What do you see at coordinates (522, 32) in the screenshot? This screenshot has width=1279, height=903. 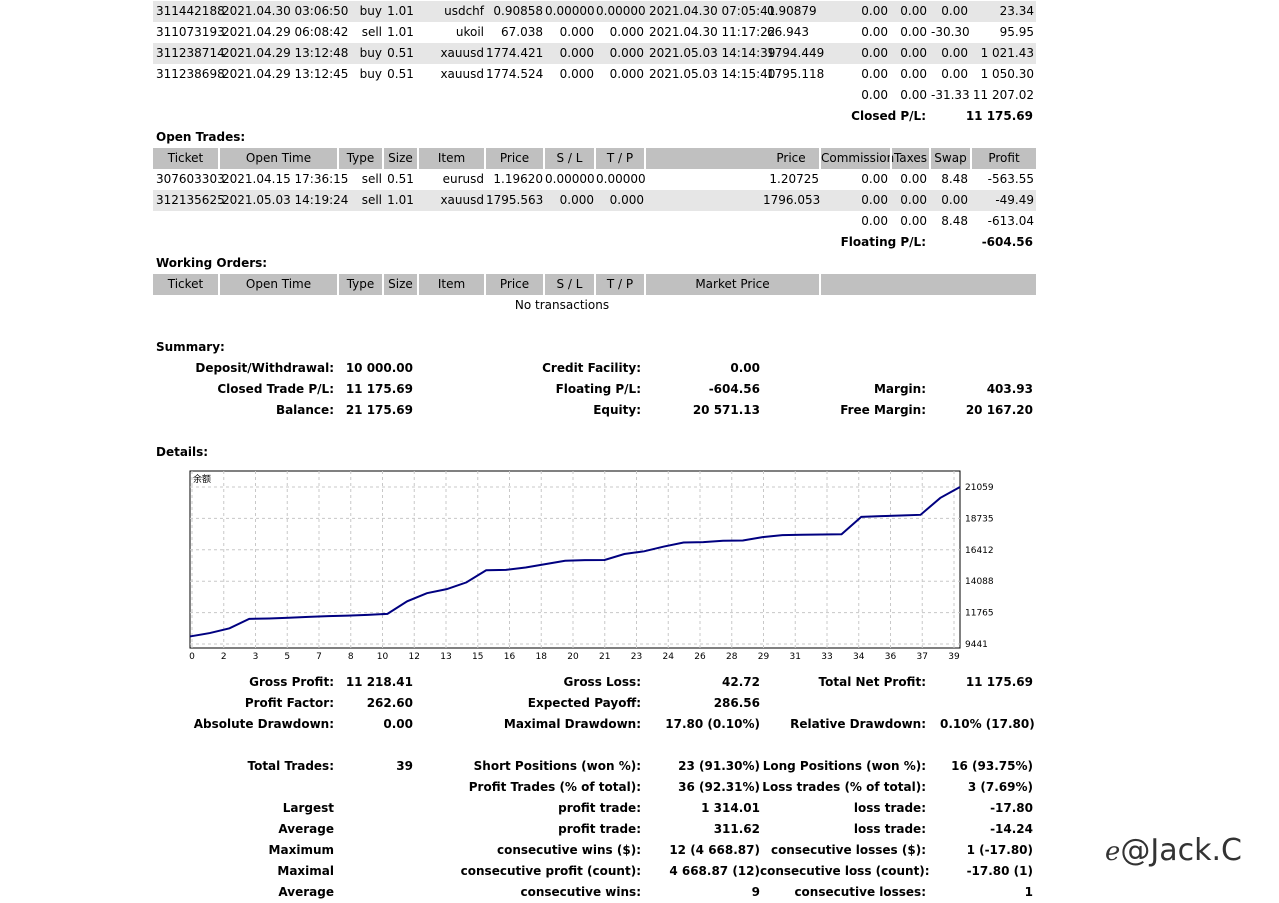 I see `closed-price-cell: 67.038` at bounding box center [522, 32].